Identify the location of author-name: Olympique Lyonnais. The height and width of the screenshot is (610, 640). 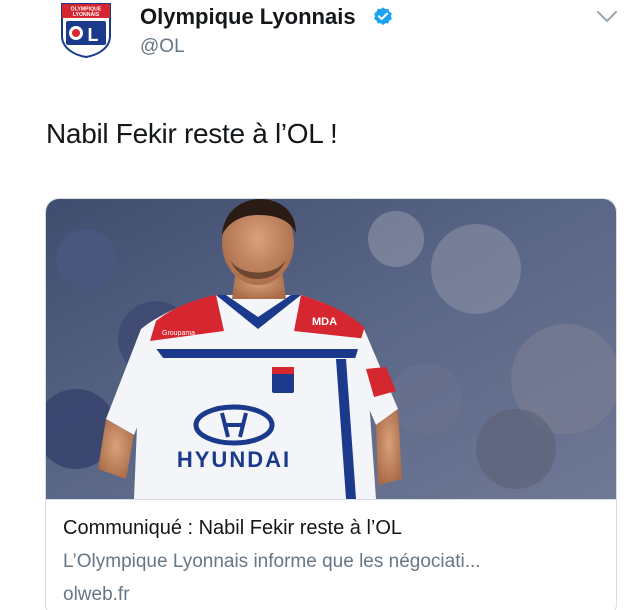
(248, 17).